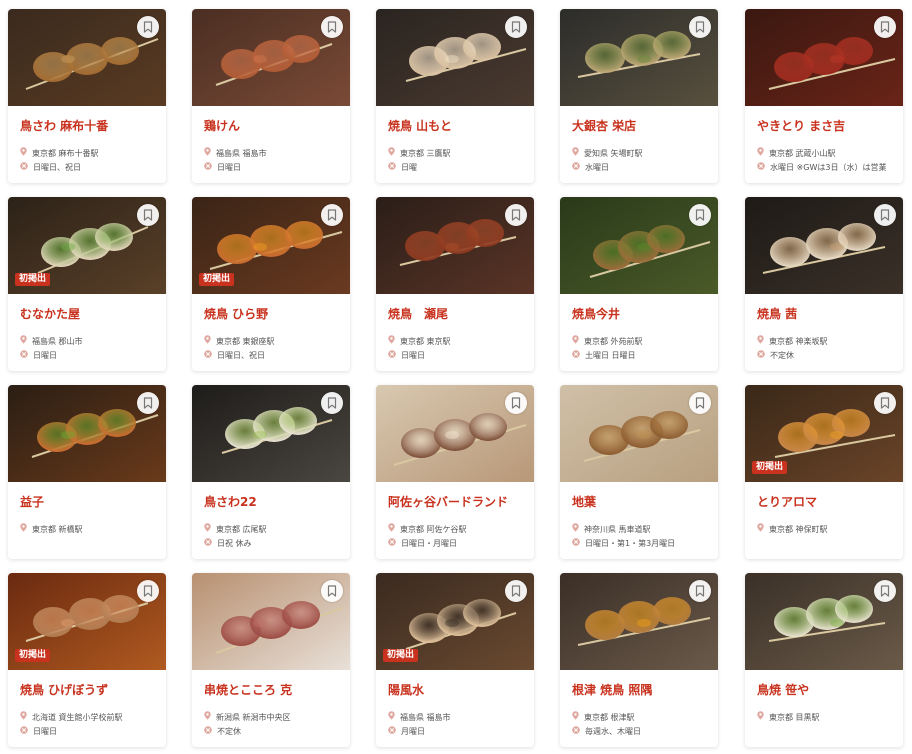 The width and height of the screenshot is (912, 754). I want to click on restaurant-name: 鳥さわ 麻布十番, so click(90, 126).